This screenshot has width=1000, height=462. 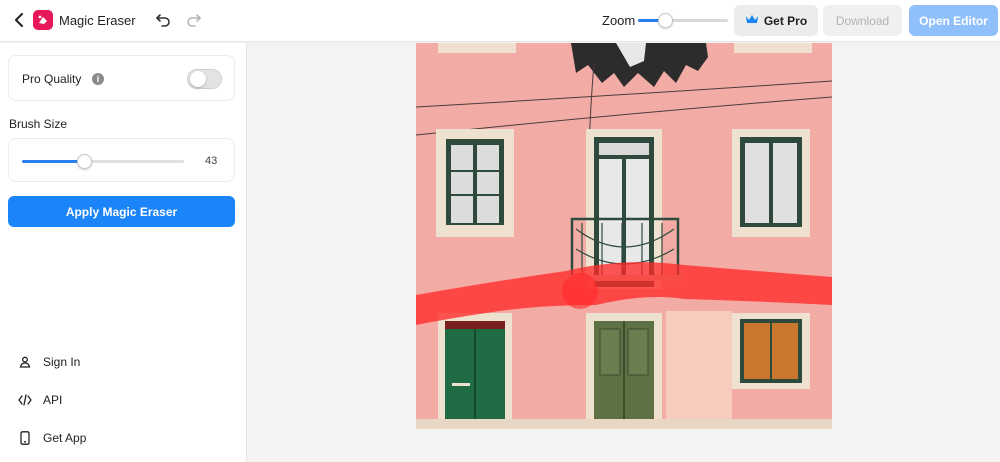 What do you see at coordinates (683, 20) in the screenshot?
I see `zoom-slider` at bounding box center [683, 20].